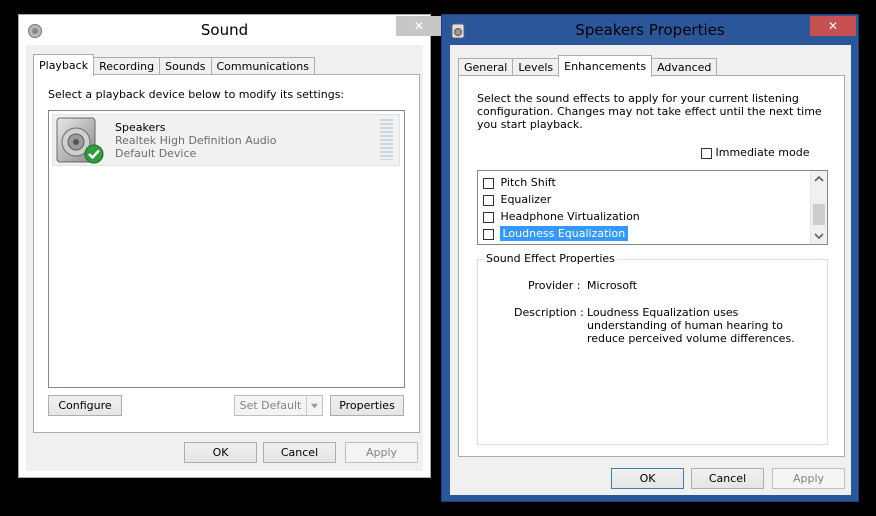 The width and height of the screenshot is (876, 516). Describe the element at coordinates (612, 285) in the screenshot. I see `provider-value: Microsoft` at that location.